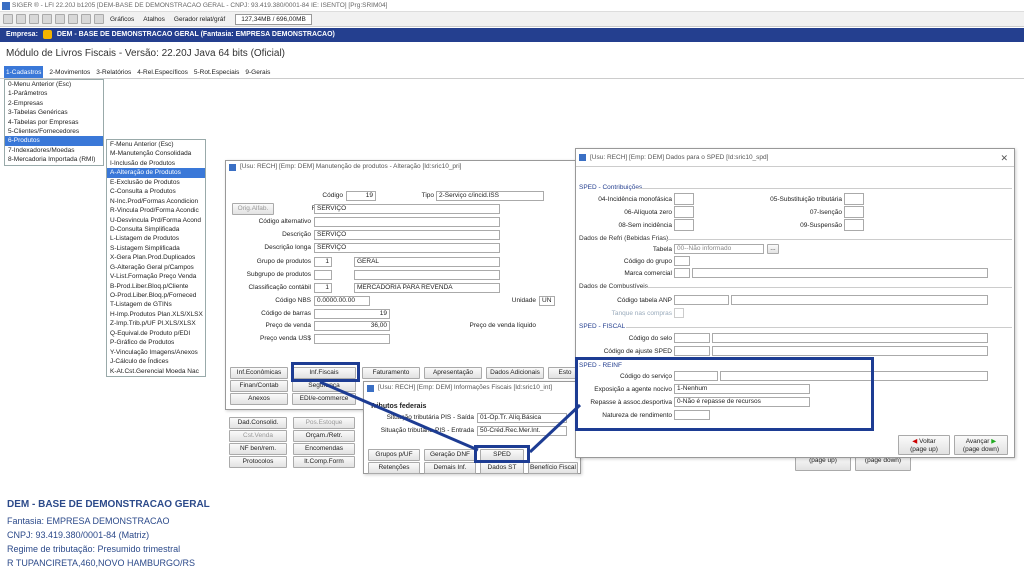 The height and width of the screenshot is (579, 1024). I want to click on footer-endereco: R TUPANCIRETA,460,NOVO HAMBURGO/RS, so click(101, 563).